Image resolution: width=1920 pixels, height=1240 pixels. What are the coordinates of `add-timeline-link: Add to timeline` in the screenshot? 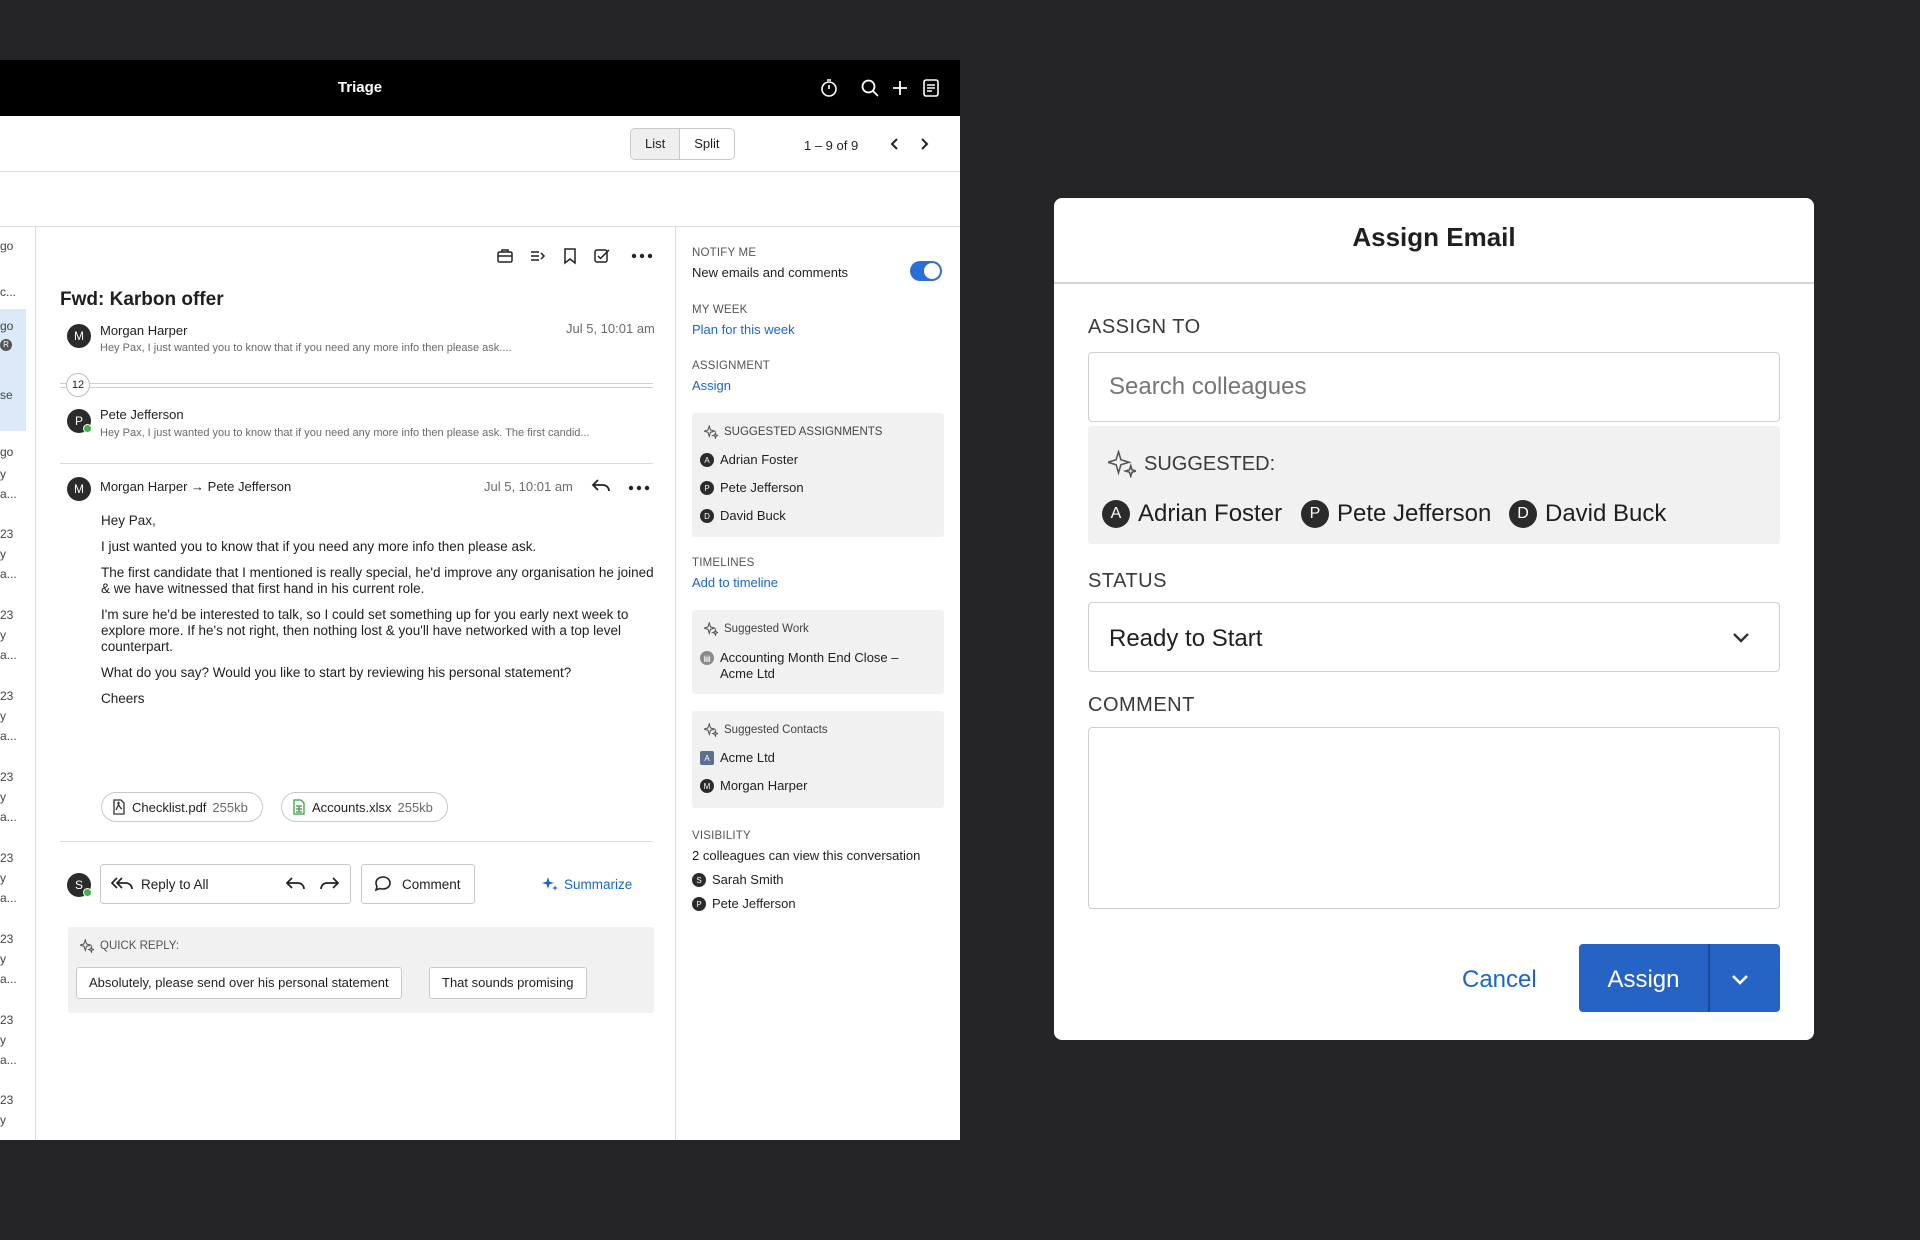 It's located at (735, 582).